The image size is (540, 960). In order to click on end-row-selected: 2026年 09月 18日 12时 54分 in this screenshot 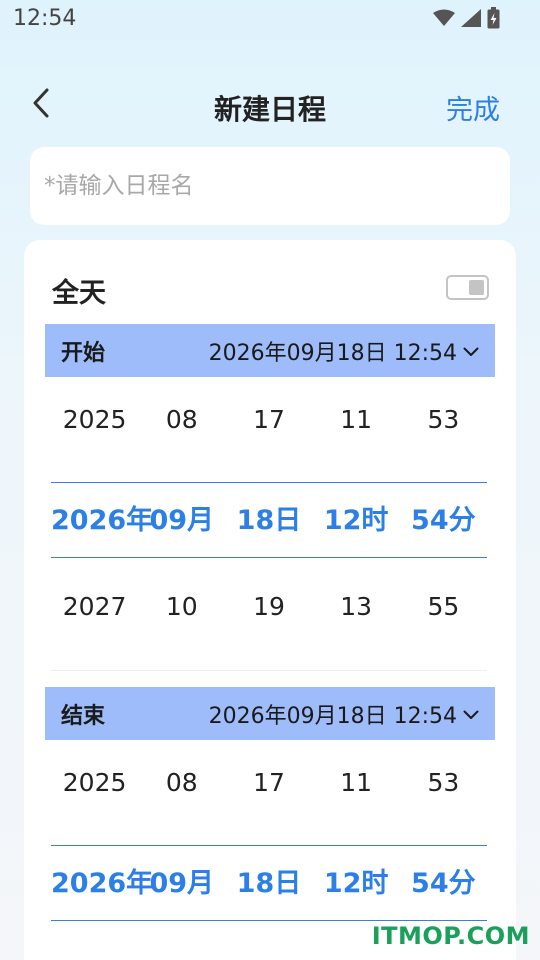, I will do `click(269, 880)`.